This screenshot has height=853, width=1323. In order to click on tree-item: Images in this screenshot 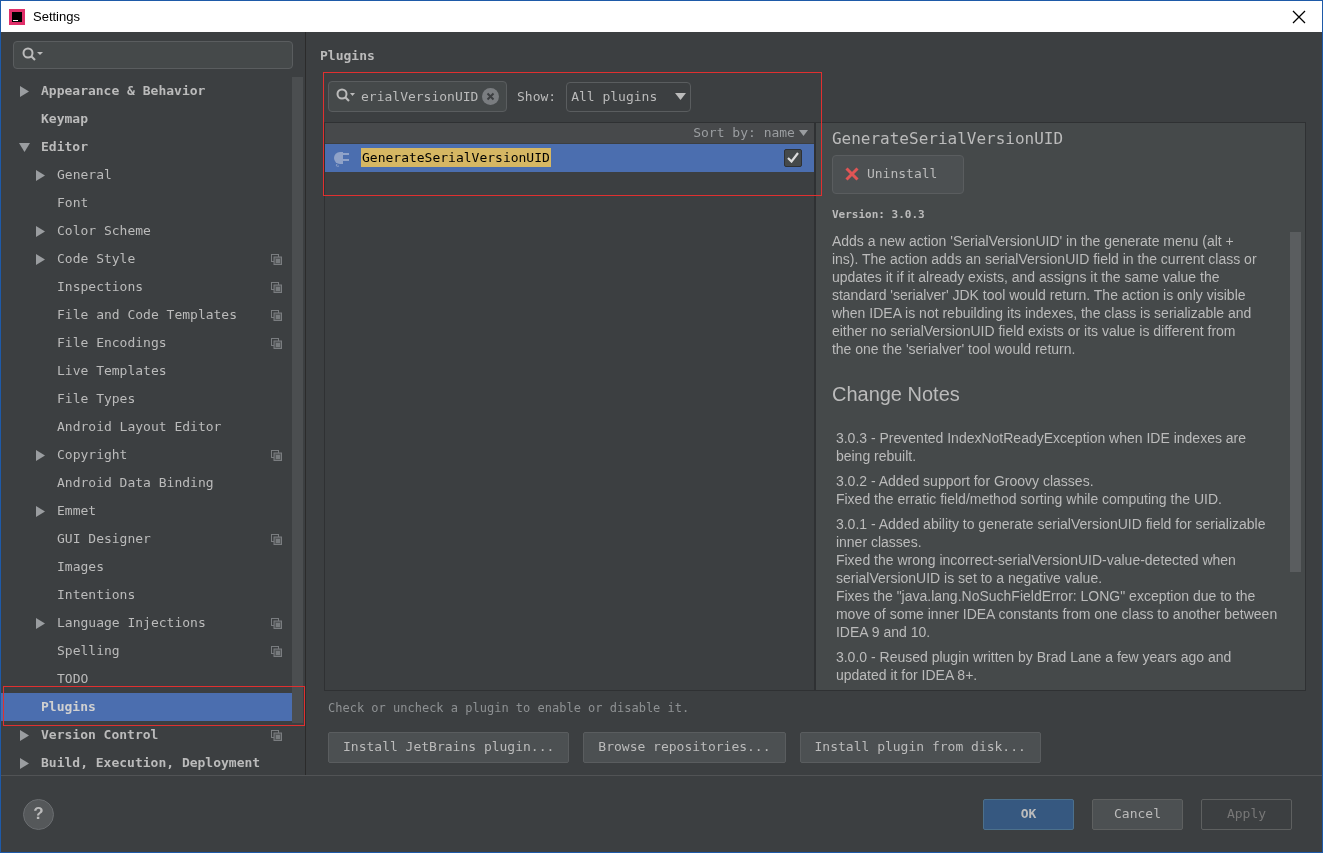, I will do `click(146, 567)`.